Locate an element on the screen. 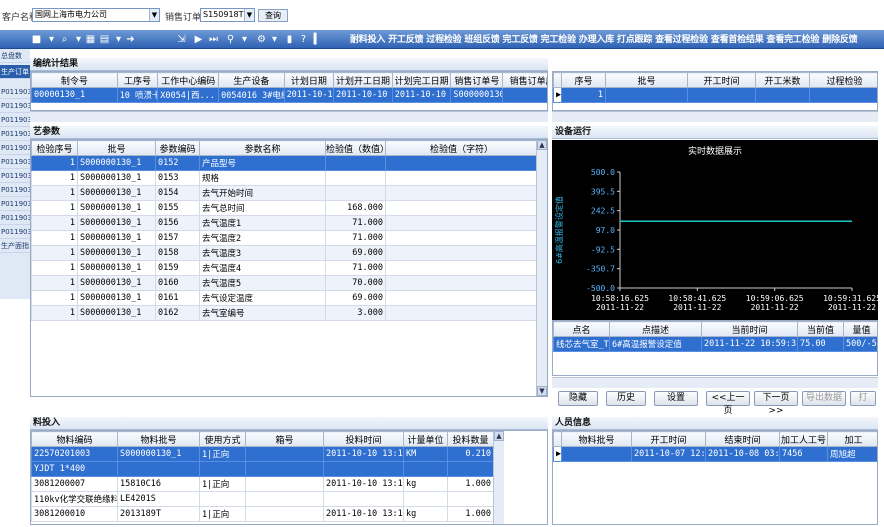  col-header: 计划日期 is located at coordinates (309, 80).